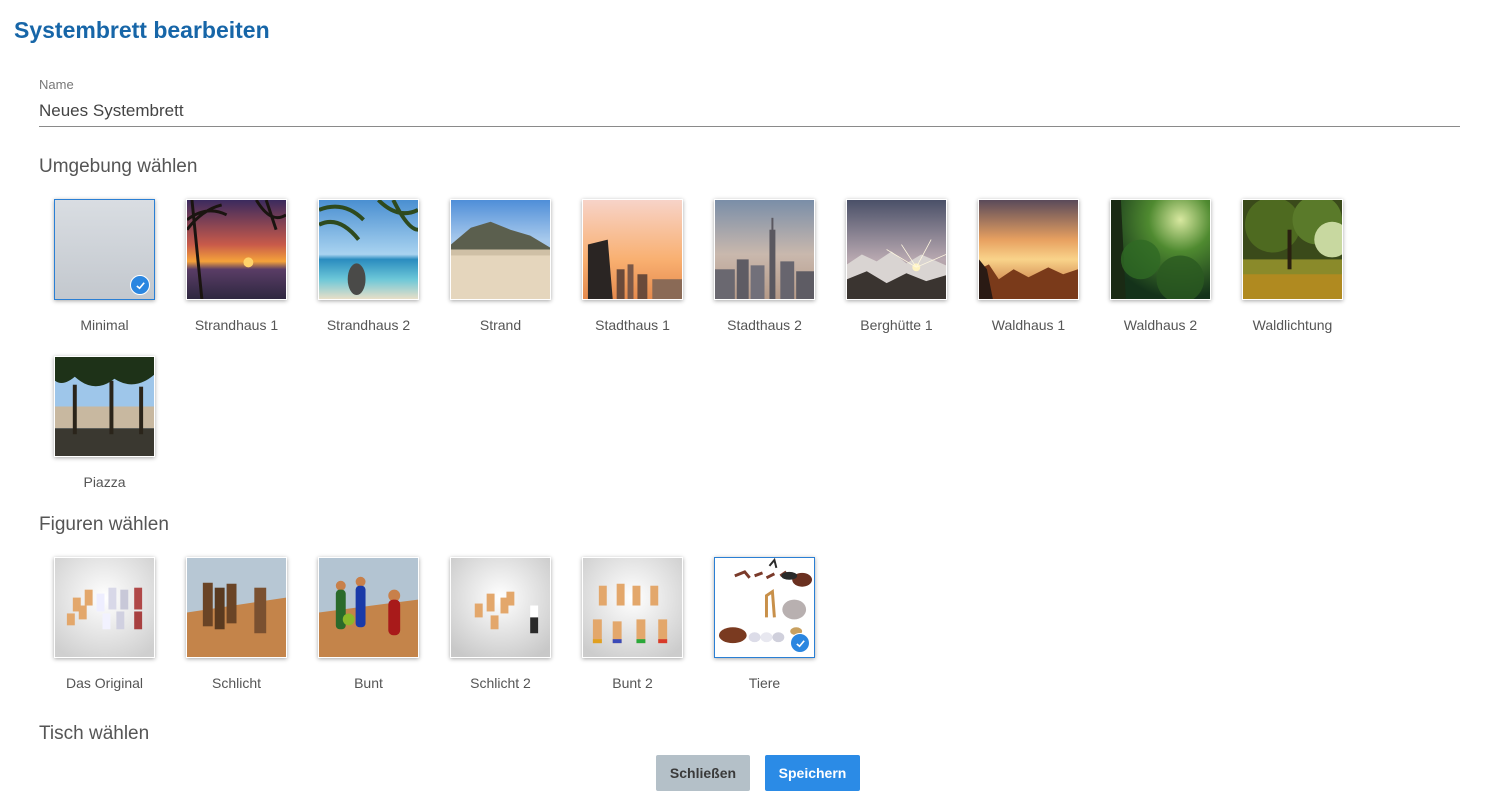 The height and width of the screenshot is (801, 1499). I want to click on colorful-figures-thumbnail, so click(368, 607).